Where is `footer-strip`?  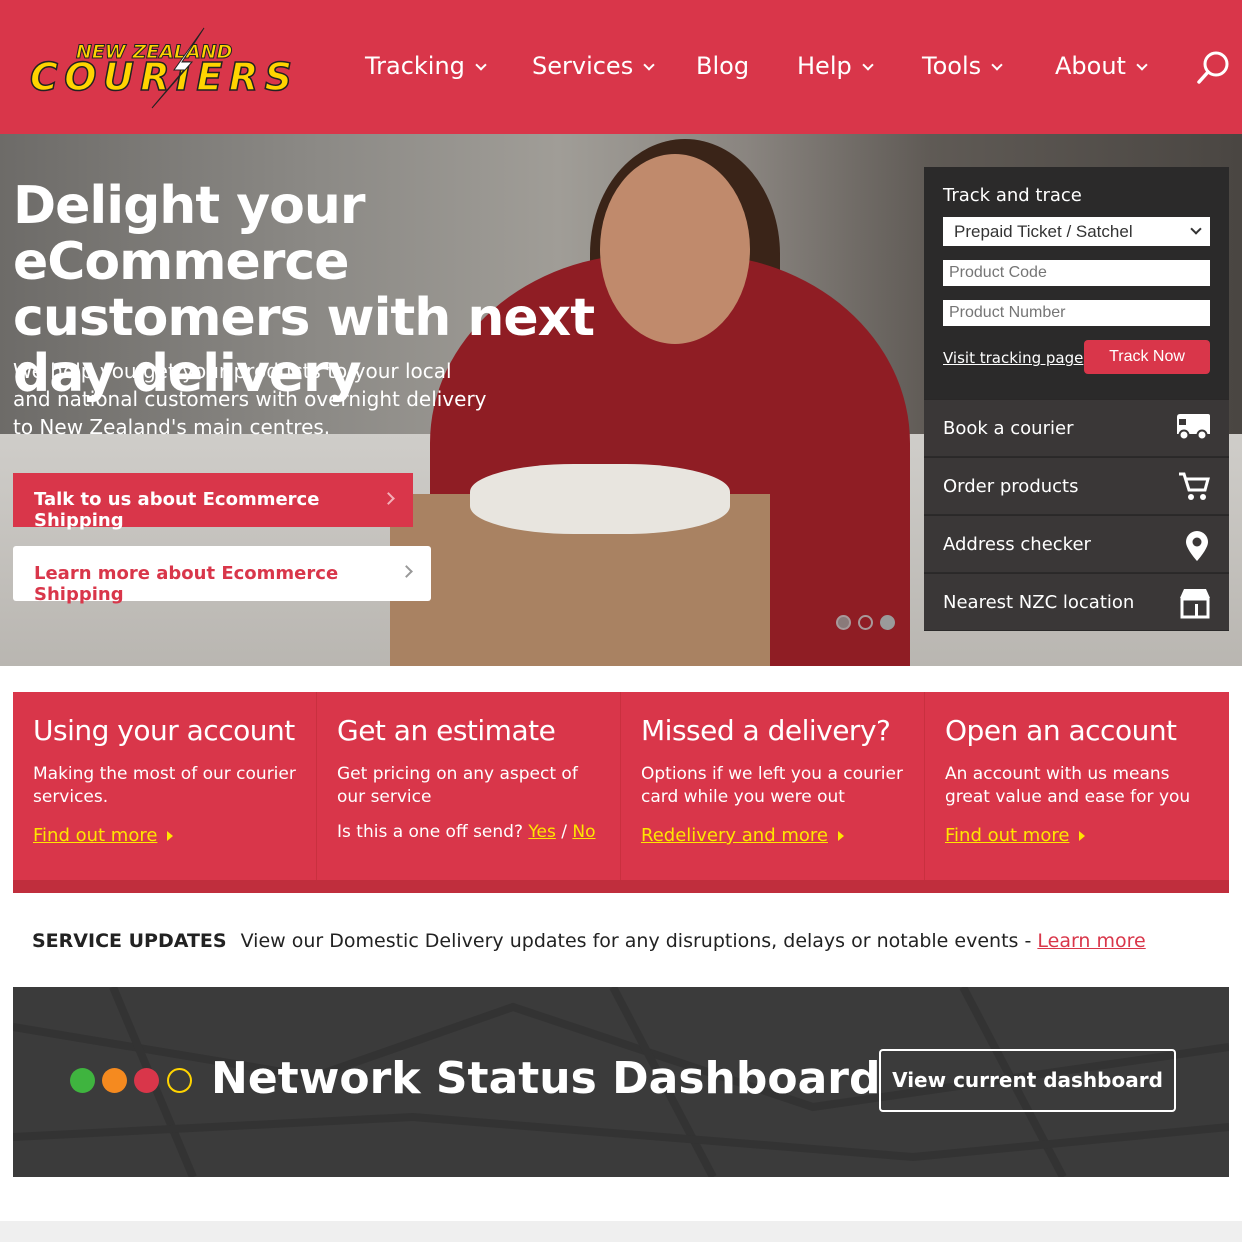 footer-strip is located at coordinates (621, 1231).